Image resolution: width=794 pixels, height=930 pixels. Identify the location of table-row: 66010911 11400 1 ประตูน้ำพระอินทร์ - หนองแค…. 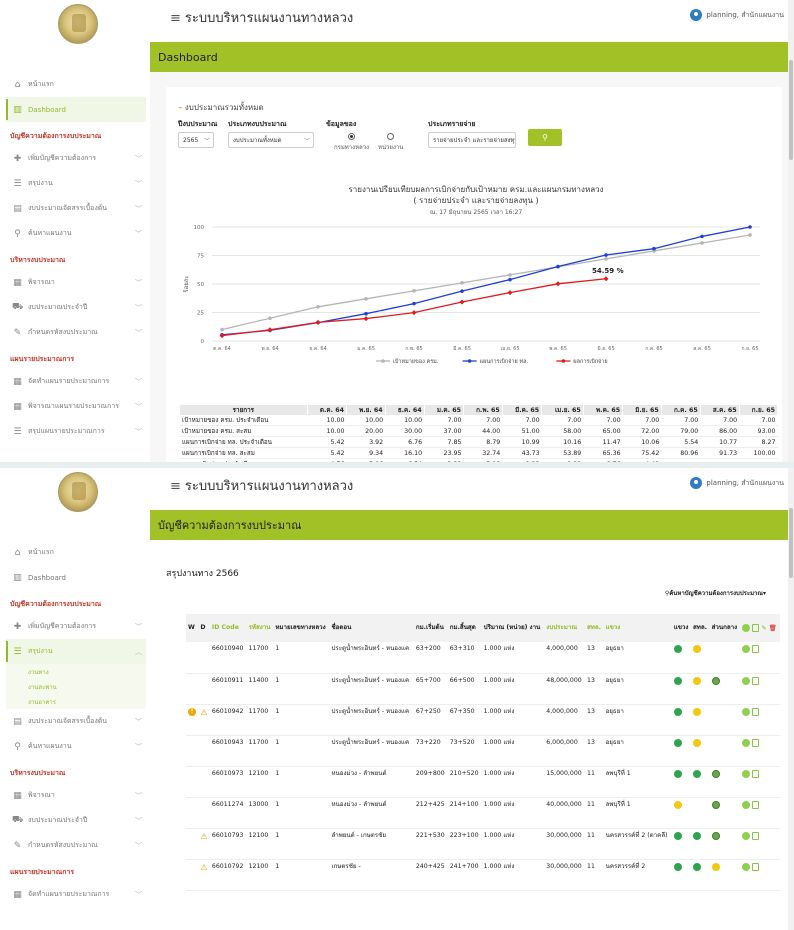
(483, 689).